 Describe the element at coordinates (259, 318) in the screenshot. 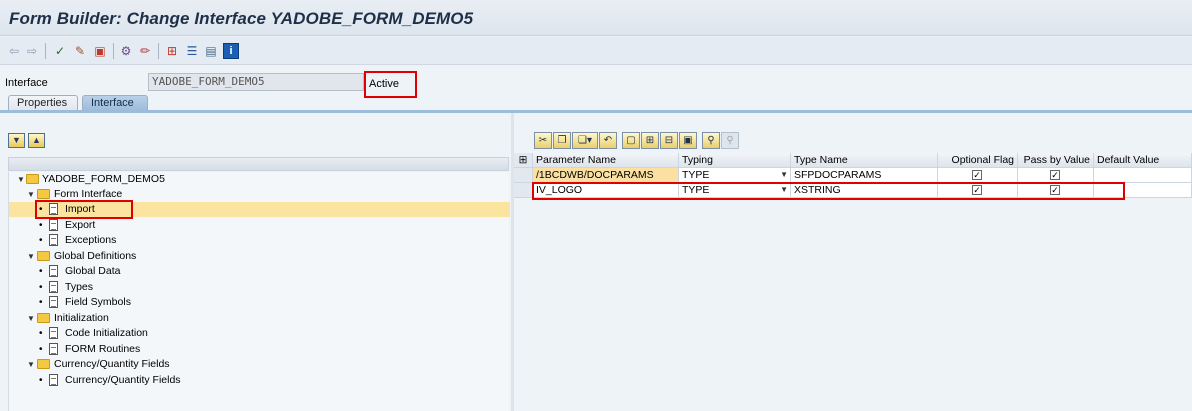

I see `tree-node-initialization: ▼ Initialization` at that location.